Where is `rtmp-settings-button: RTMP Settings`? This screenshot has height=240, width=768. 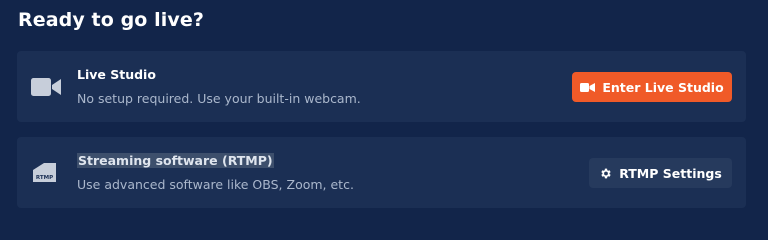 rtmp-settings-button: RTMP Settings is located at coordinates (660, 173).